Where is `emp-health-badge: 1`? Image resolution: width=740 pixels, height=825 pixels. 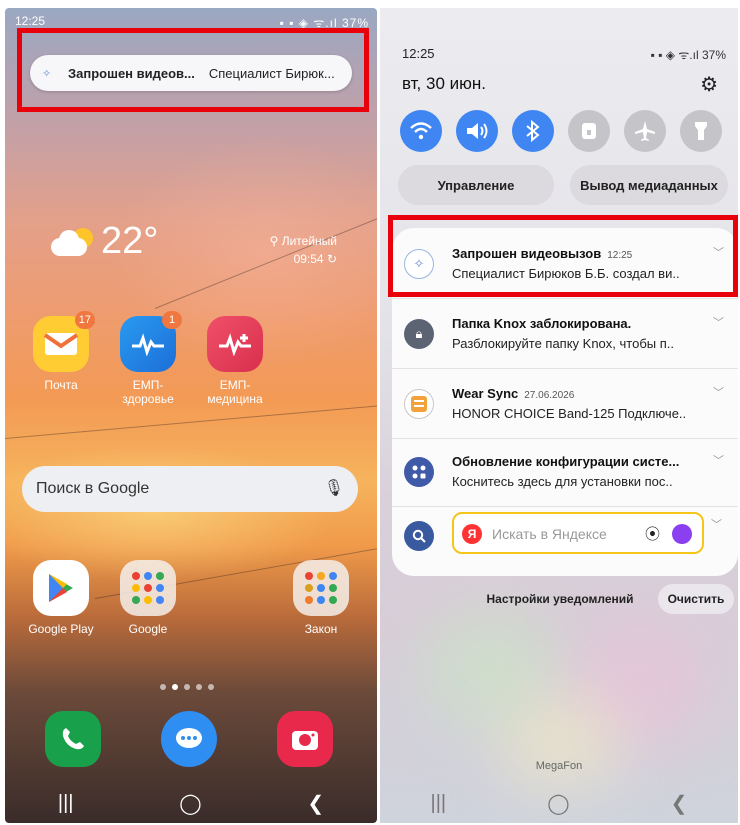 emp-health-badge: 1 is located at coordinates (172, 320).